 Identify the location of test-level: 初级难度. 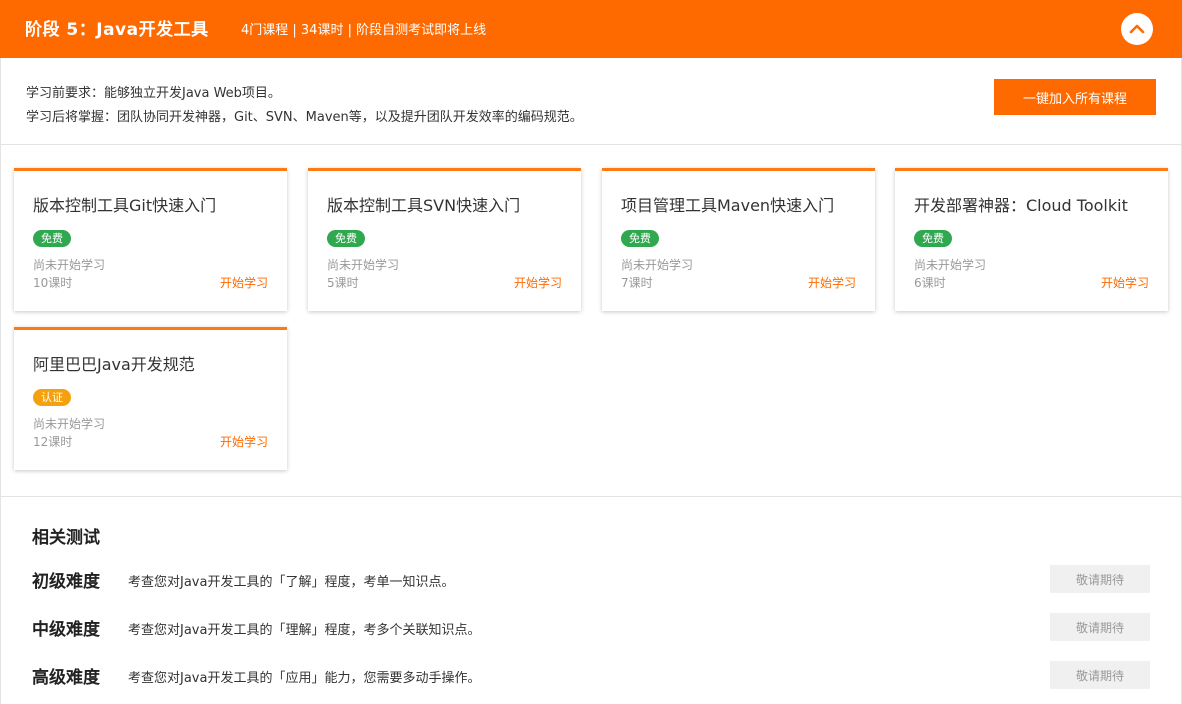
(66, 582).